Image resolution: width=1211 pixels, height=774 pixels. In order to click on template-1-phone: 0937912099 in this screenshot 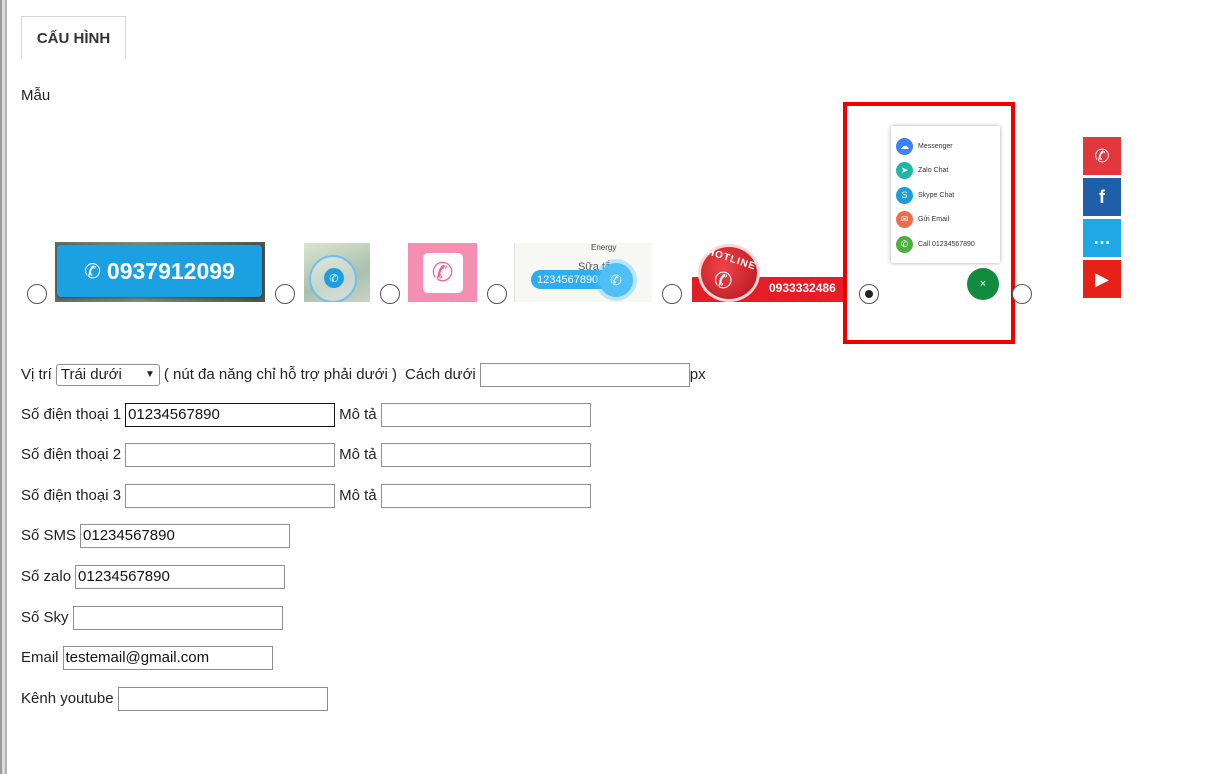, I will do `click(170, 270)`.